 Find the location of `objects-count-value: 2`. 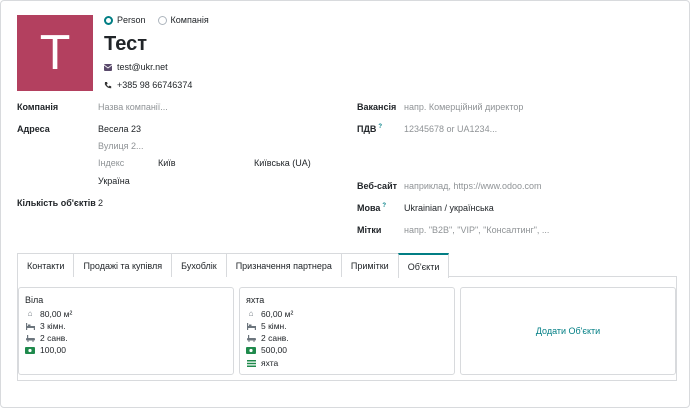

objects-count-value: 2 is located at coordinates (101, 203).